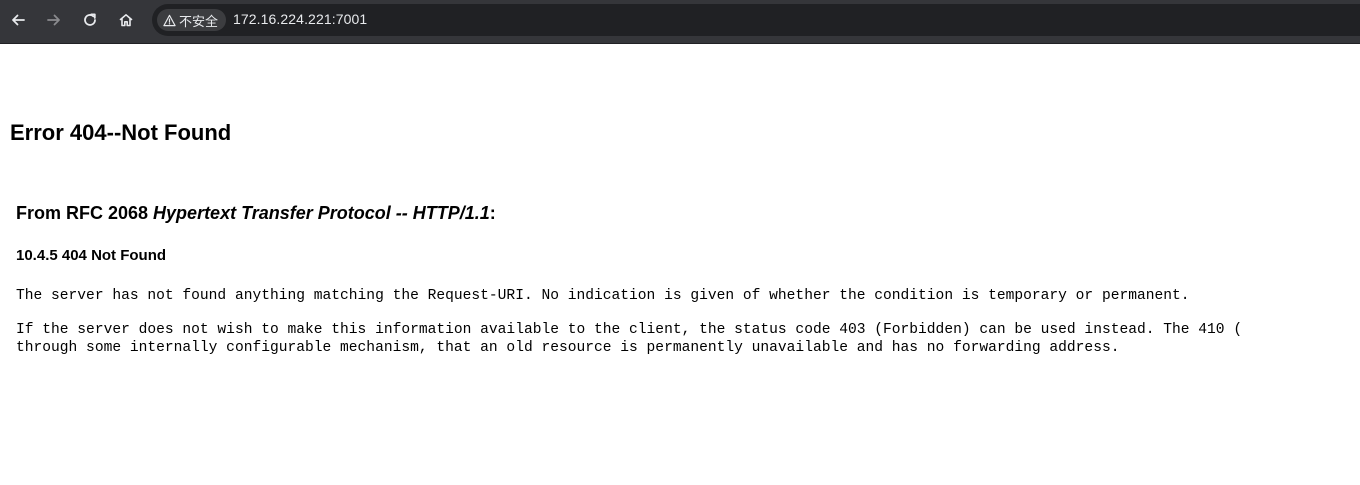 The image size is (1360, 485). Describe the element at coordinates (91, 255) in the screenshot. I see `section-heading: 10.4.5 404 Not Found` at that location.